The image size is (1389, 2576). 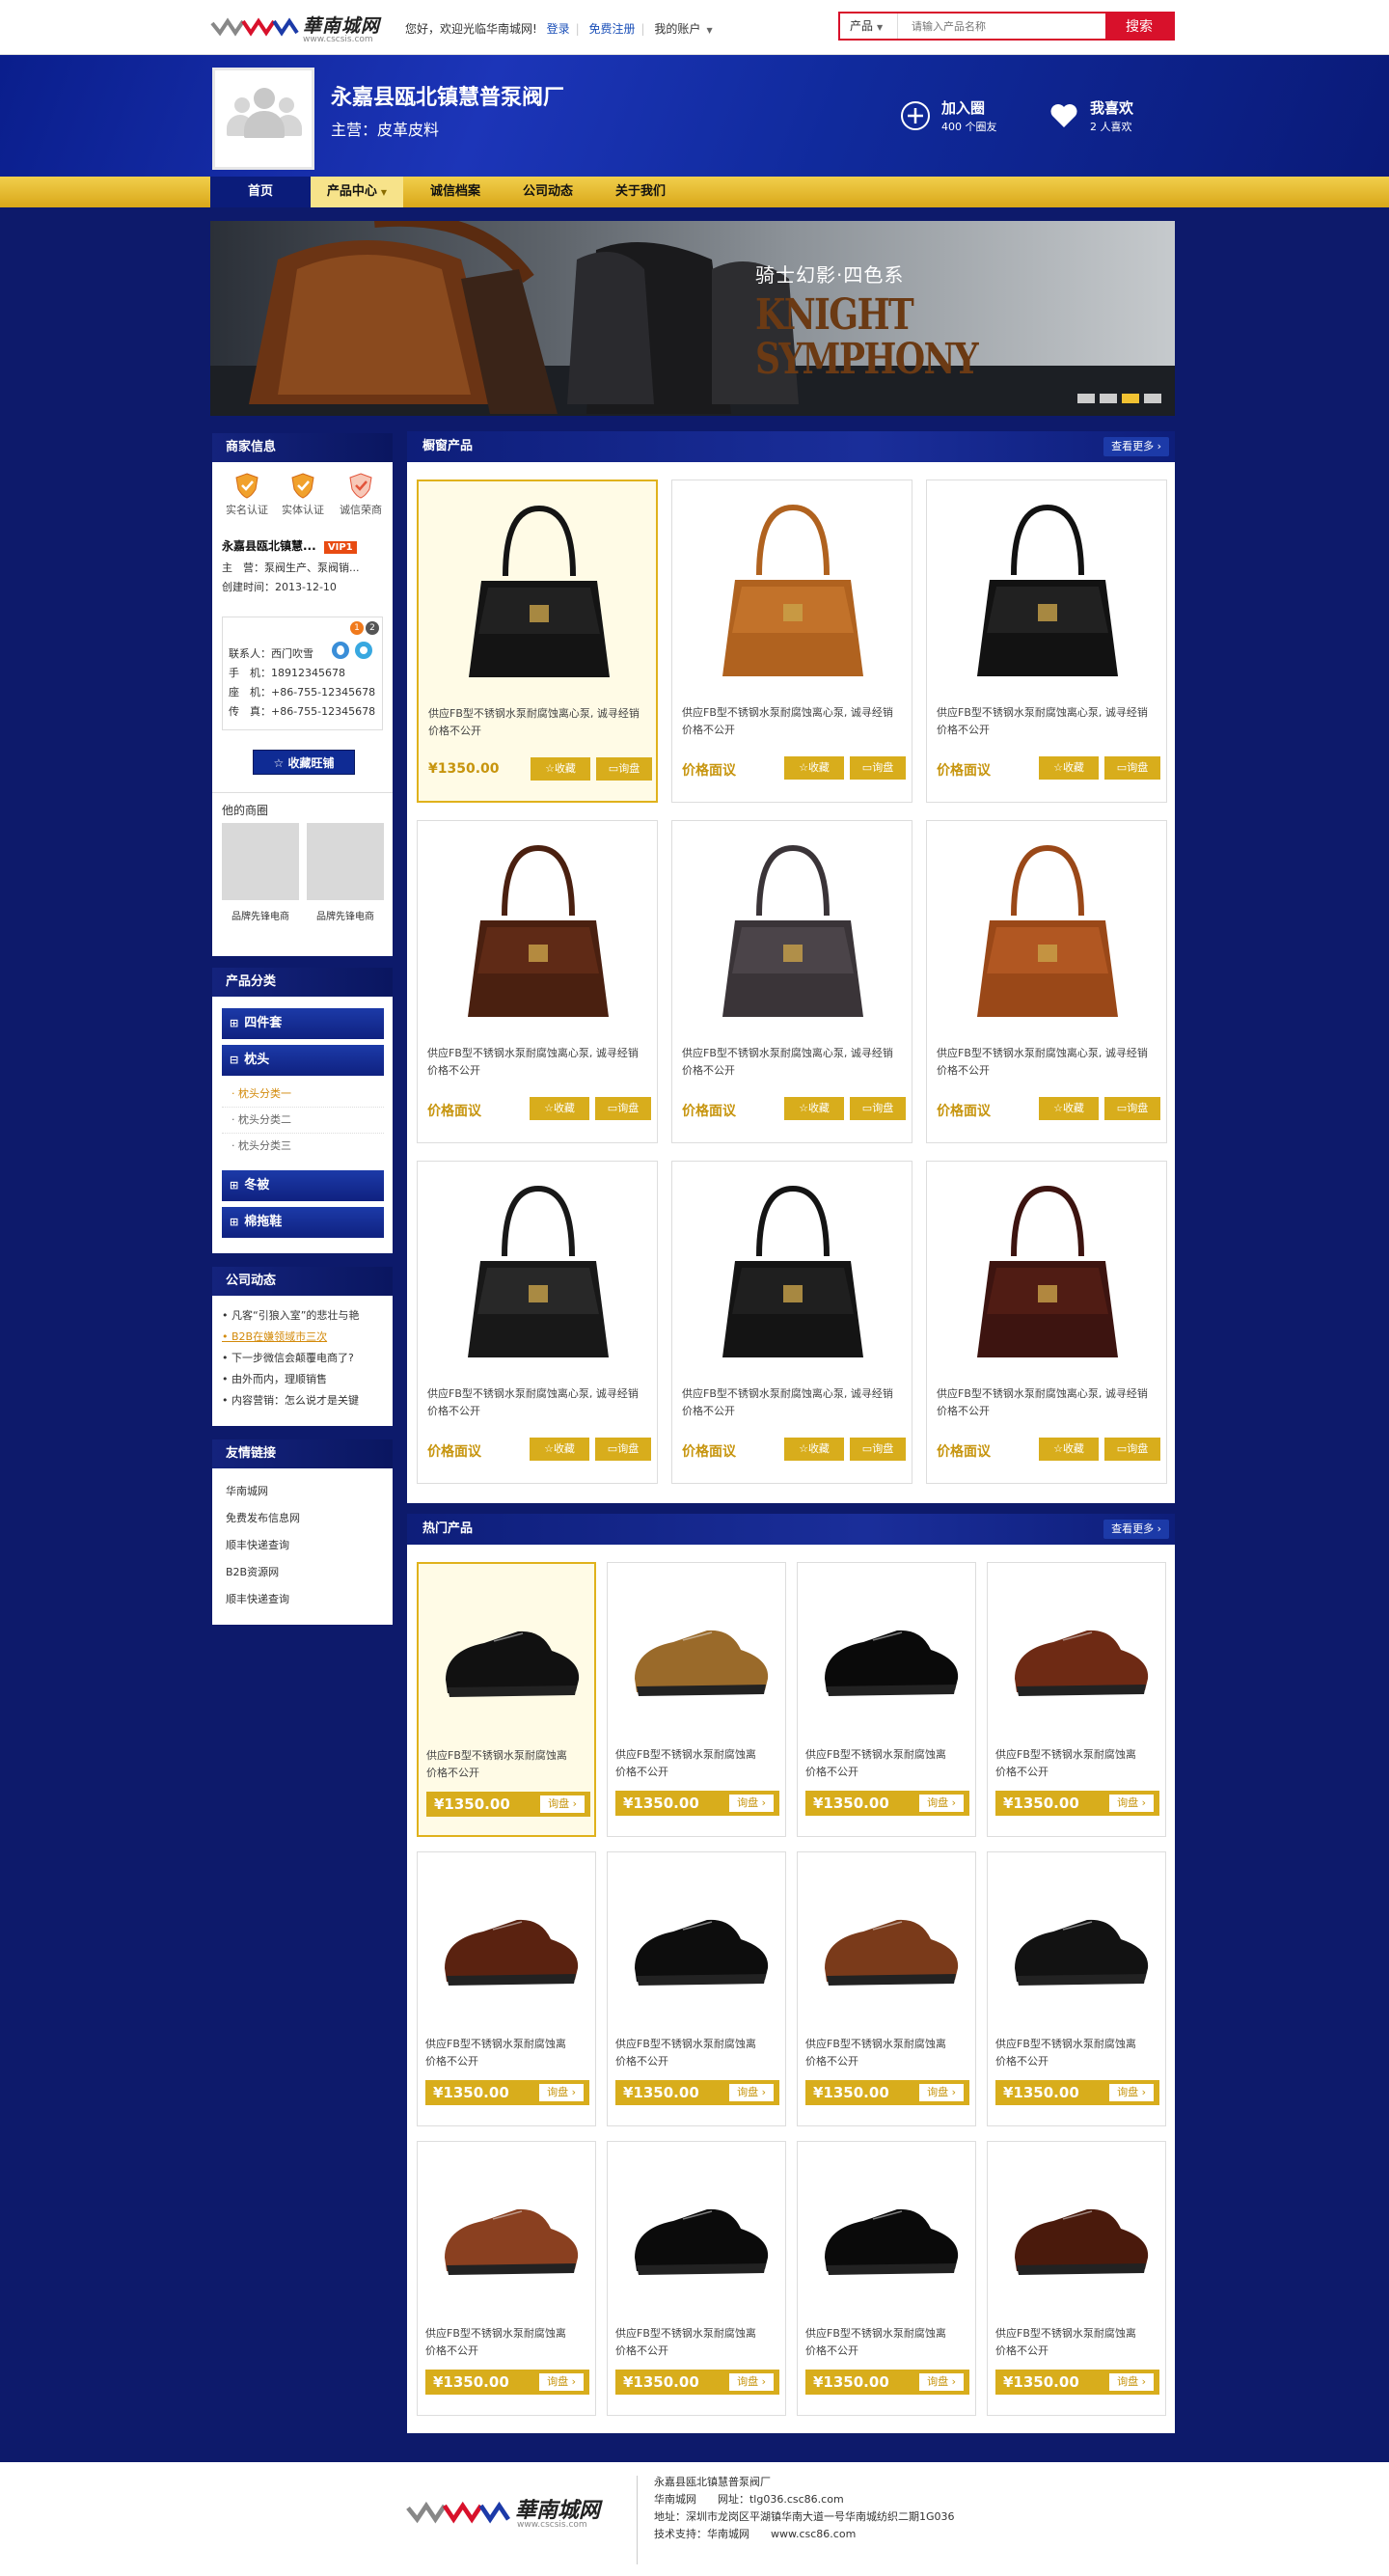 What do you see at coordinates (1136, 447) in the screenshot?
I see `showcase-more-button: 查看更多 ›` at bounding box center [1136, 447].